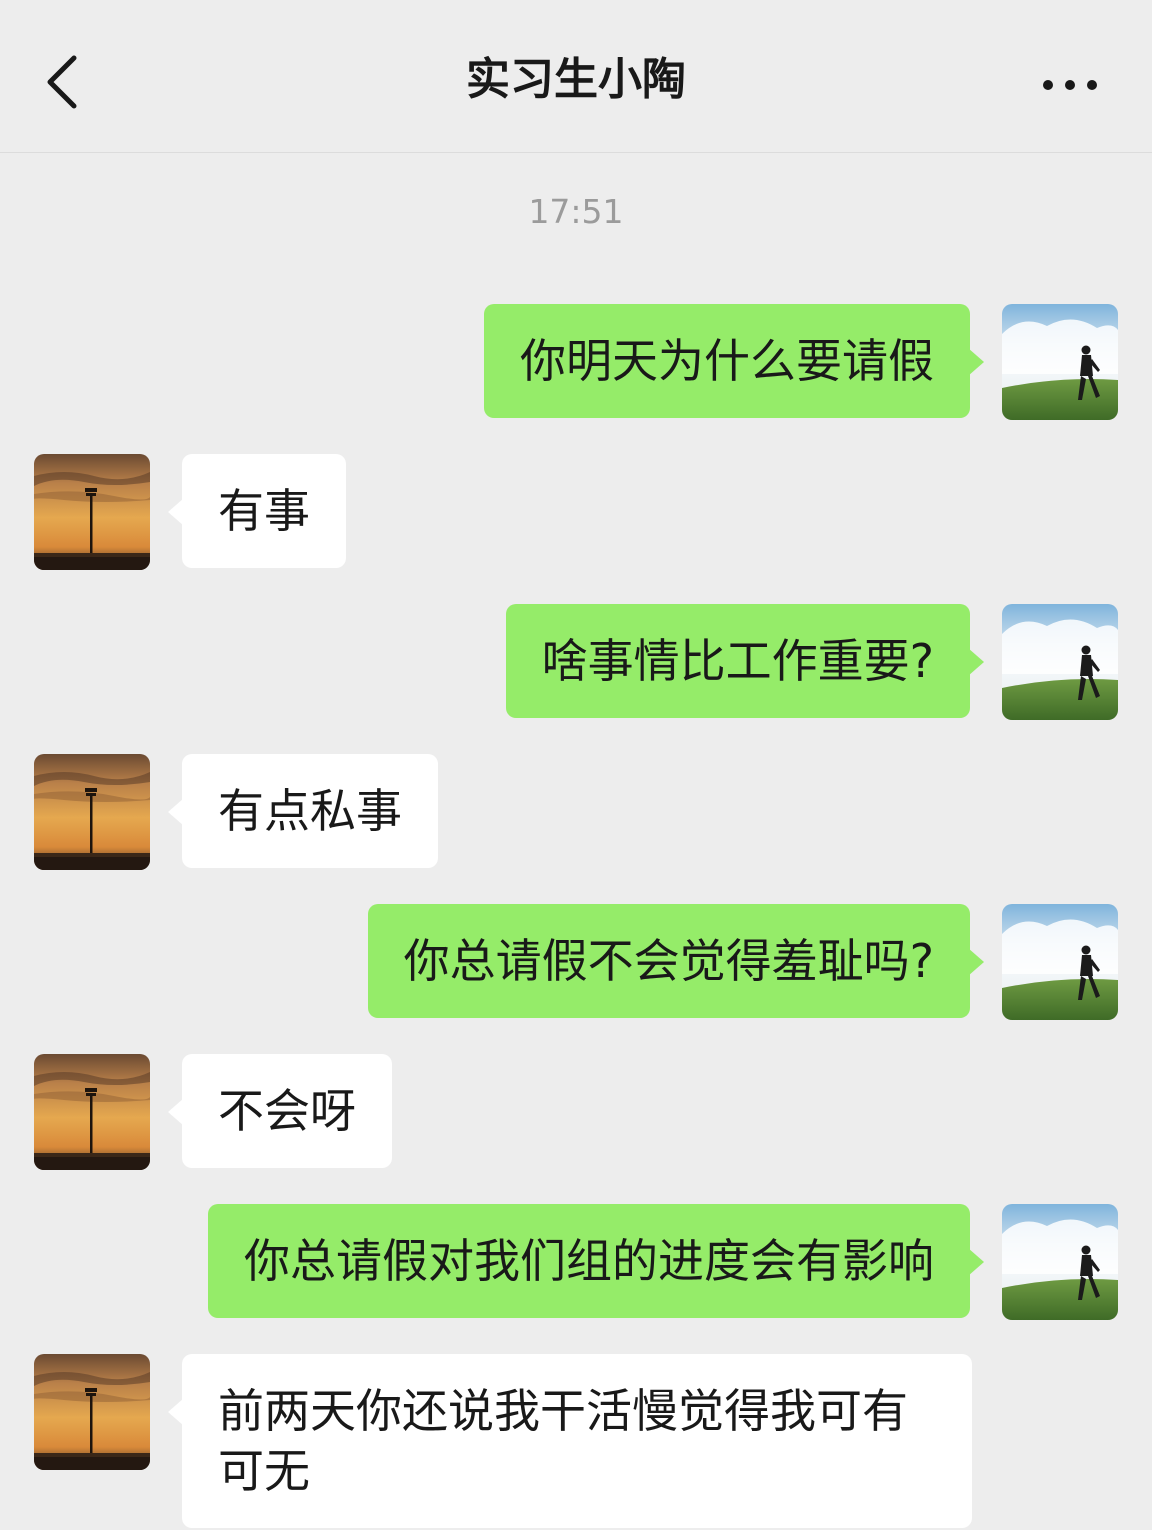 The image size is (1152, 1530). I want to click on incoming-message-bubble: 不会呀, so click(280, 1111).